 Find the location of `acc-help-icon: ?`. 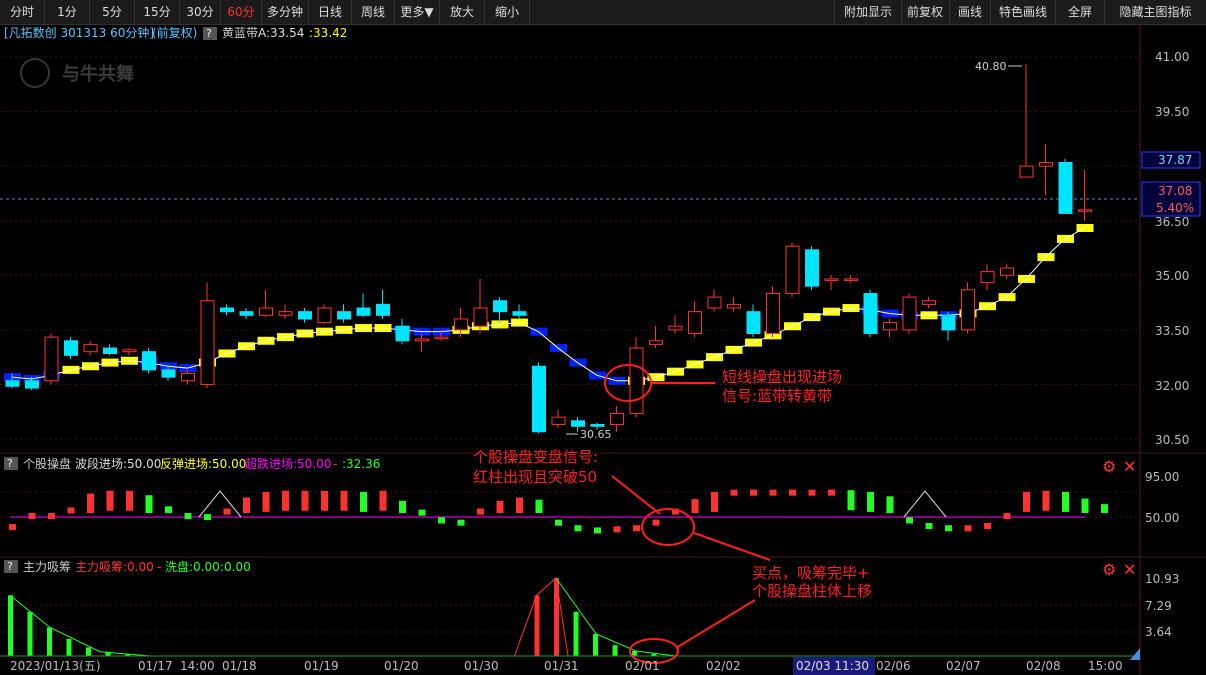

acc-help-icon: ? is located at coordinates (10, 566).